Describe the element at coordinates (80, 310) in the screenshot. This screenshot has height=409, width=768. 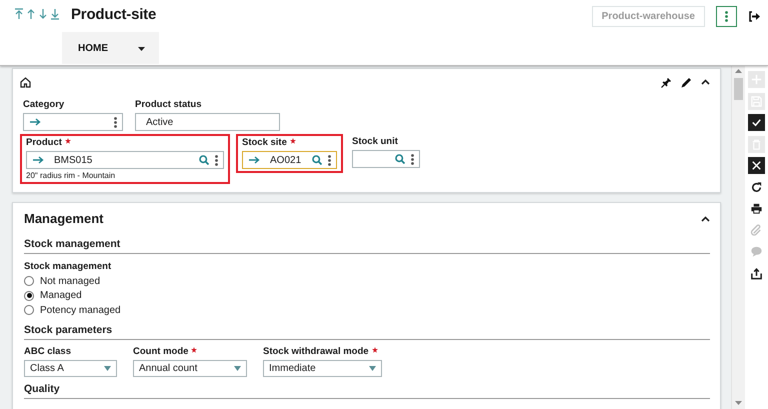
I see `option-label: Potency managed` at that location.